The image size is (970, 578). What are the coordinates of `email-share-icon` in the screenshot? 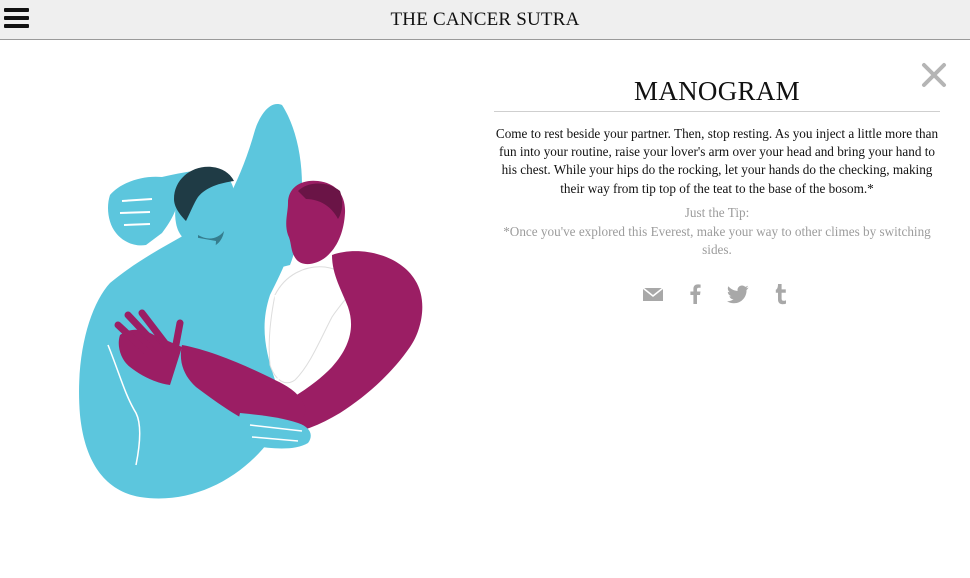 It's located at (653, 294).